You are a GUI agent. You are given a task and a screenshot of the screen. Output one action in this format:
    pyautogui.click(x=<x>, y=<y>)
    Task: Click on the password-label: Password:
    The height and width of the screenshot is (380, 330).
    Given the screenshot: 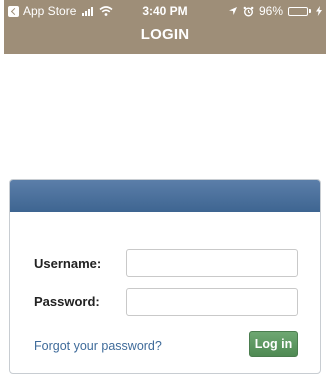 What is the action you would take?
    pyautogui.click(x=67, y=301)
    